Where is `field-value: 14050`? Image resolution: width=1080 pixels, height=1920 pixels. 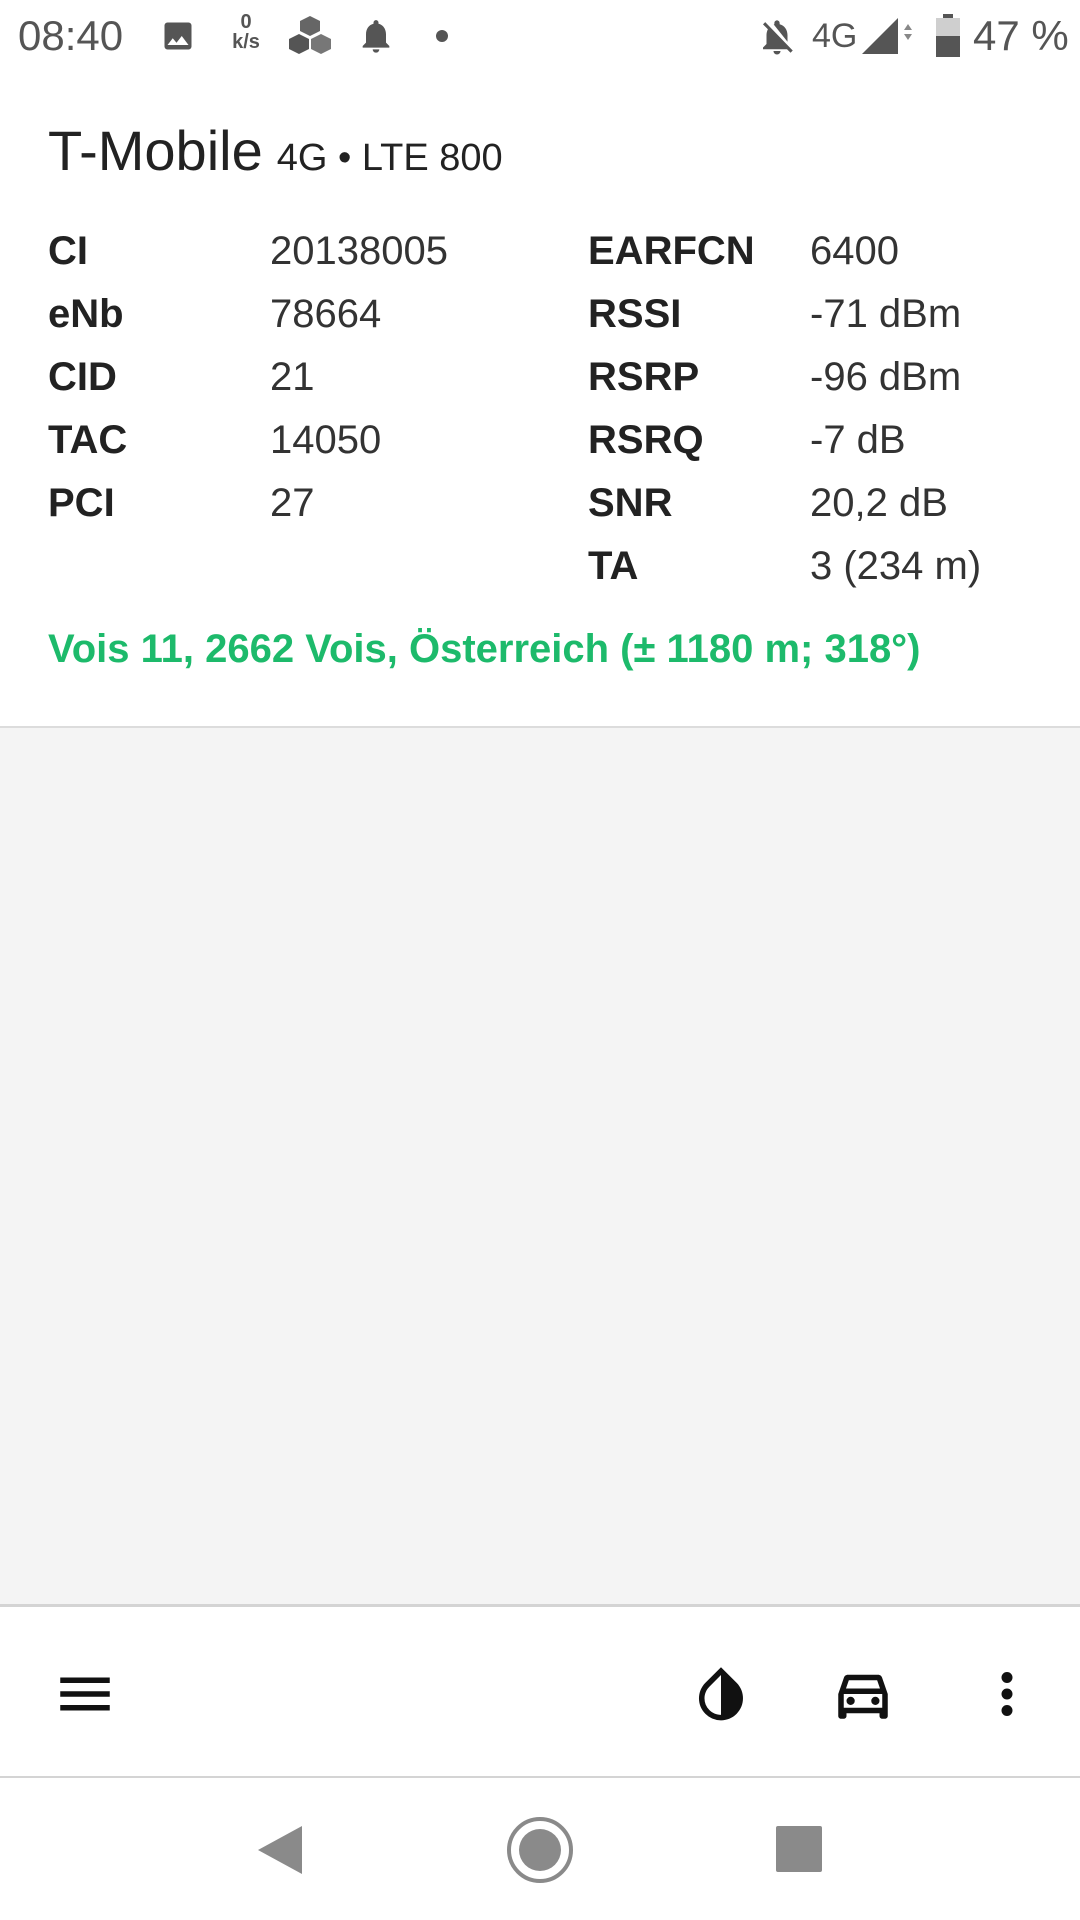 field-value: 14050 is located at coordinates (326, 440).